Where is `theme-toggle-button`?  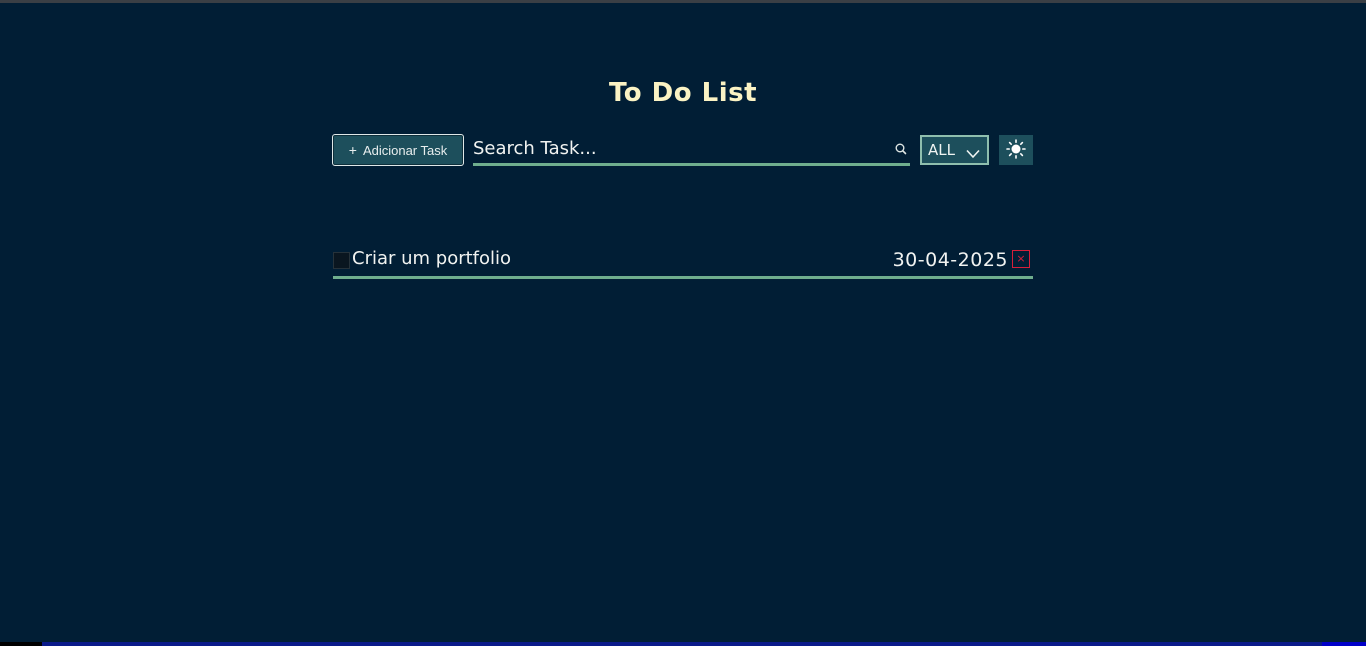 theme-toggle-button is located at coordinates (1016, 150).